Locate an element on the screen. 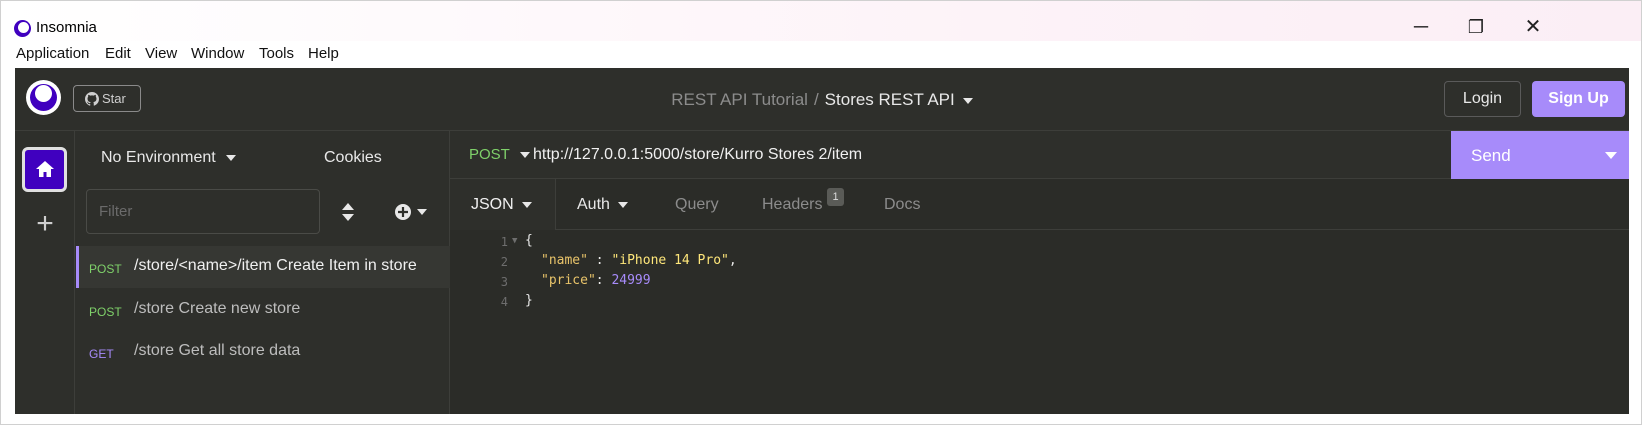 The width and height of the screenshot is (1642, 425). tab-query: Query is located at coordinates (697, 204).